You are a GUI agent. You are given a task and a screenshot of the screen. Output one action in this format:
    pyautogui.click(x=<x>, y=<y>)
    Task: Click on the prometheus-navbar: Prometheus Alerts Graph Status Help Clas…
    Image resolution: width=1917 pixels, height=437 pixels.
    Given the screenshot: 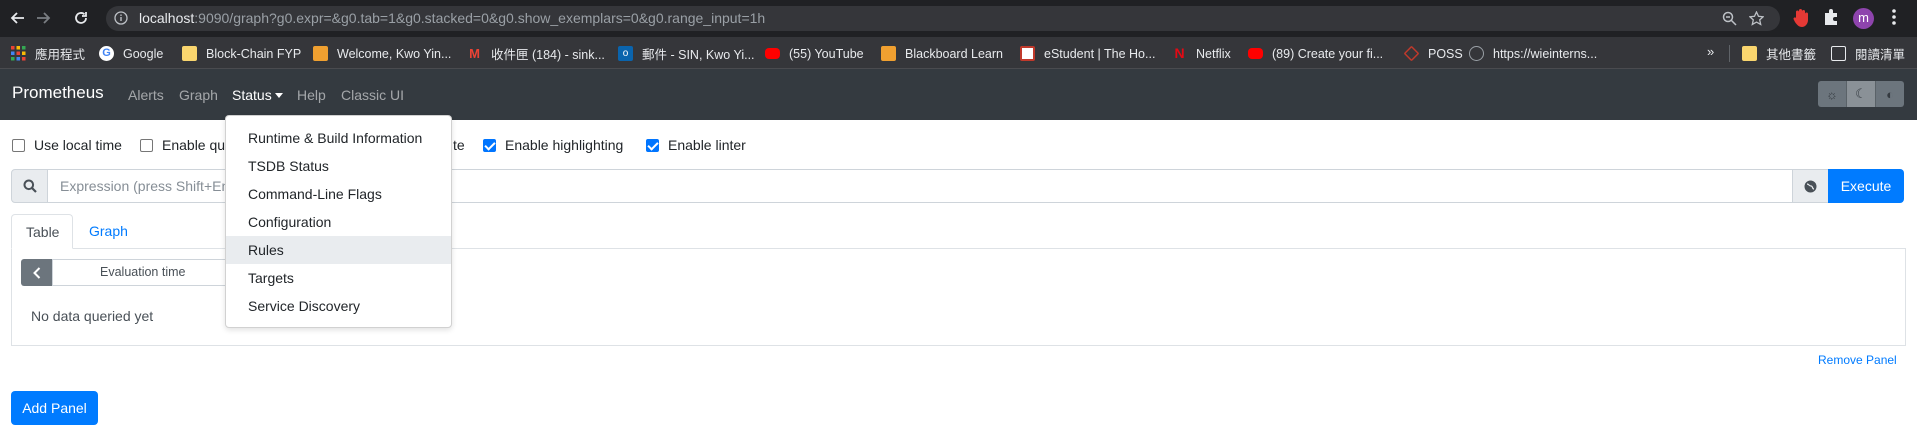 What is the action you would take?
    pyautogui.click(x=958, y=94)
    